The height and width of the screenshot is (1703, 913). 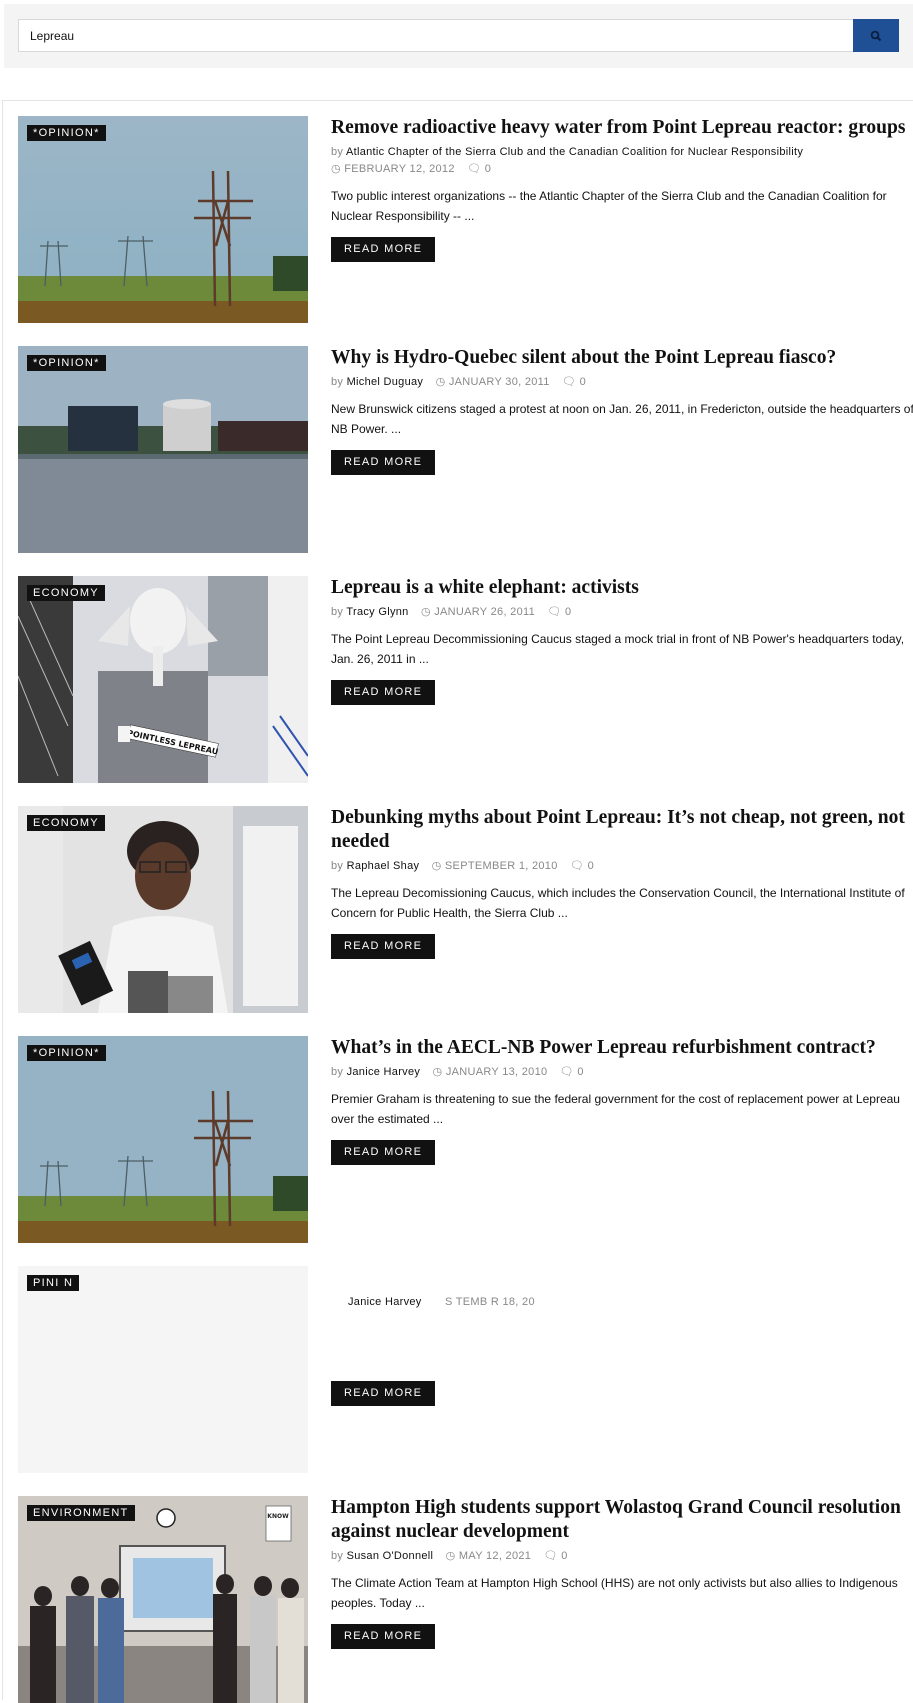 What do you see at coordinates (377, 612) in the screenshot?
I see `author-link: Tracy Glynn` at bounding box center [377, 612].